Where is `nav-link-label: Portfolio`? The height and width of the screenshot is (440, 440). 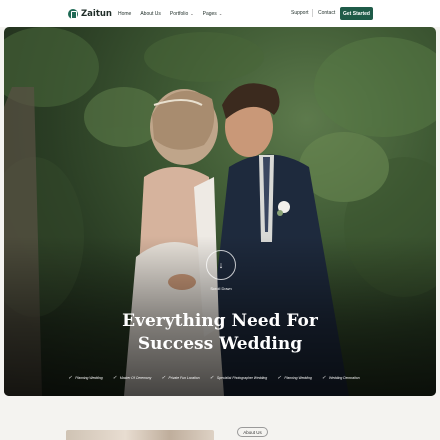
nav-link-label: Portfolio is located at coordinates (179, 13).